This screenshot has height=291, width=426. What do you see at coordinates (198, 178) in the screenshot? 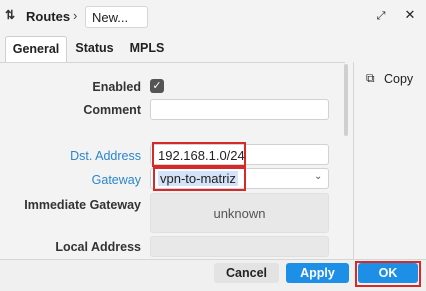
I see `gateway-value: vpn-to-matriz` at bounding box center [198, 178].